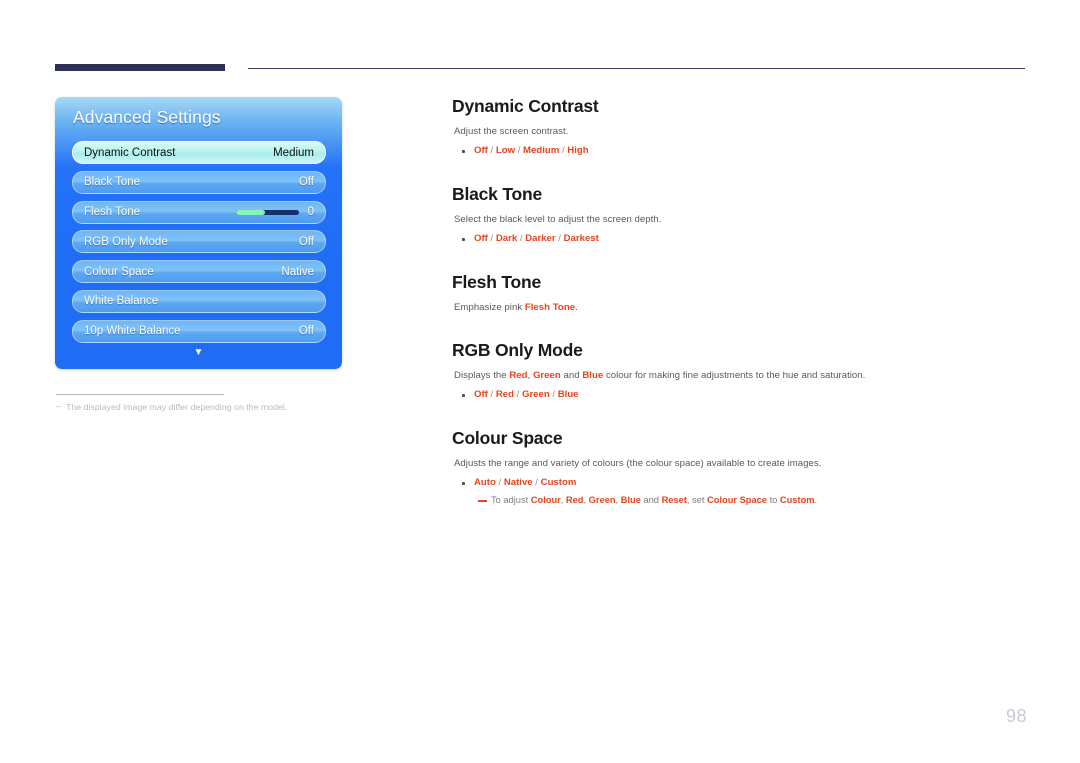 The height and width of the screenshot is (763, 1080). What do you see at coordinates (126, 241) in the screenshot?
I see `osd-row-label: RGB Only Mode` at bounding box center [126, 241].